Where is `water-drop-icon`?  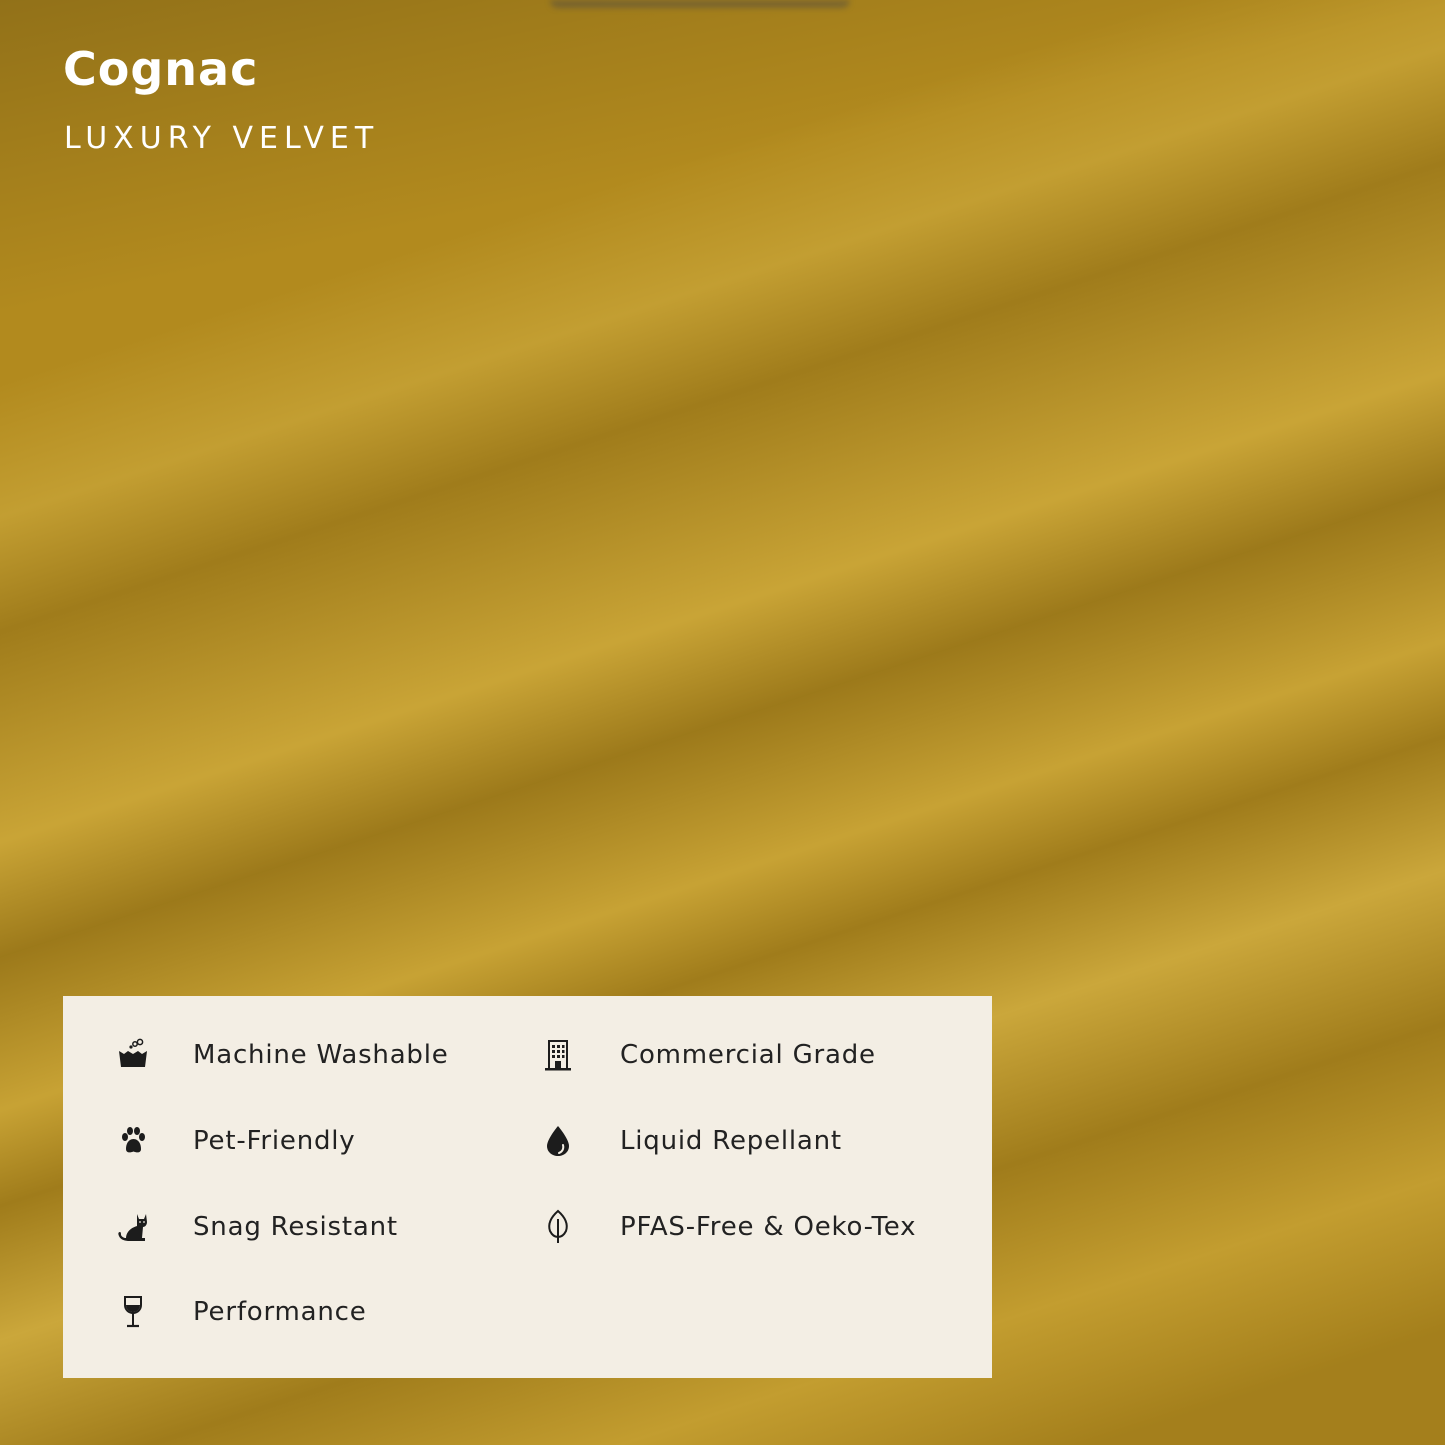
water-drop-icon is located at coordinates (558, 1141).